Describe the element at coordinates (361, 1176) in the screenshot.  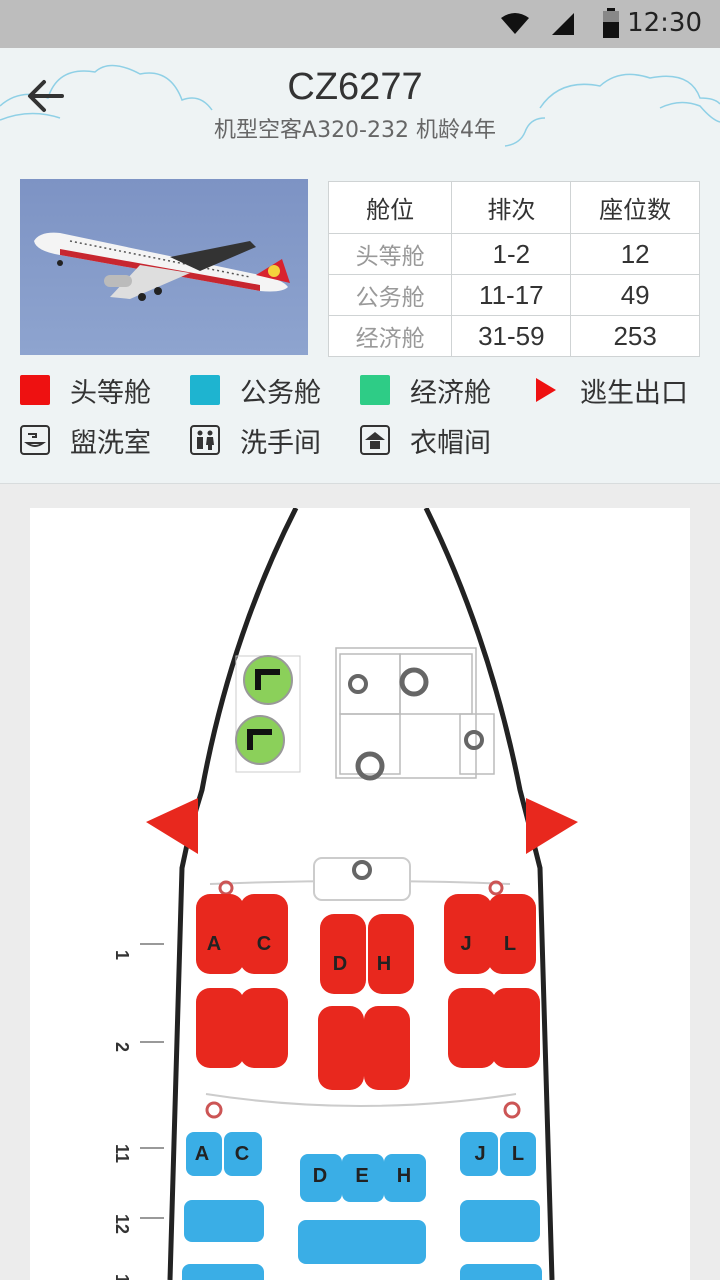
I see `seat-letter: E` at that location.